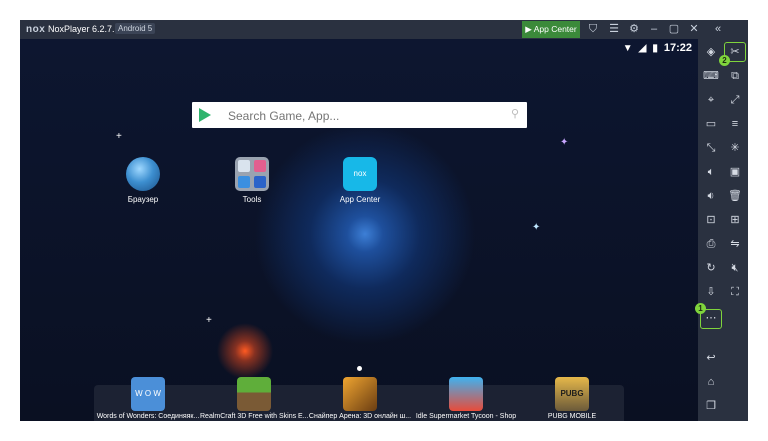 The width and height of the screenshot is (768, 441). Describe the element at coordinates (677, 48) in the screenshot. I see `clock: 17:22` at that location.